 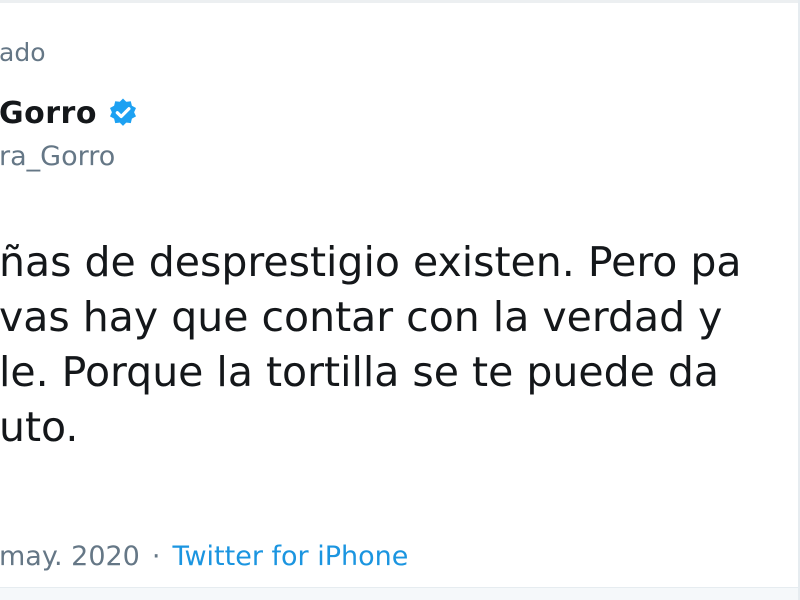 What do you see at coordinates (290, 556) in the screenshot?
I see `tweet-source-link: Twitter for iPhone` at bounding box center [290, 556].